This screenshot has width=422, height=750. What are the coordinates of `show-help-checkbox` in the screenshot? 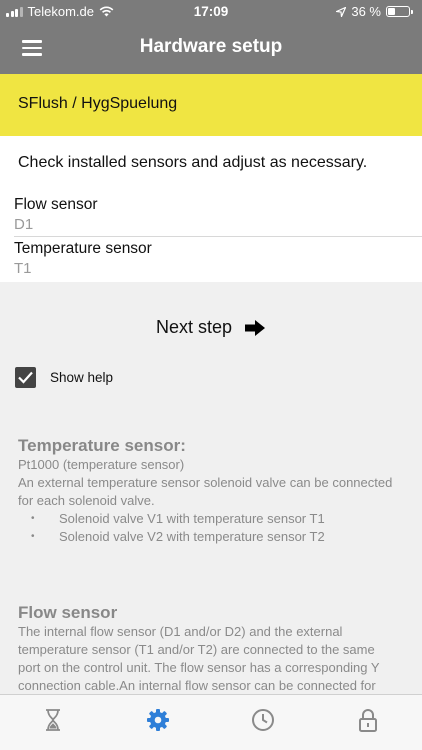 It's located at (25, 377).